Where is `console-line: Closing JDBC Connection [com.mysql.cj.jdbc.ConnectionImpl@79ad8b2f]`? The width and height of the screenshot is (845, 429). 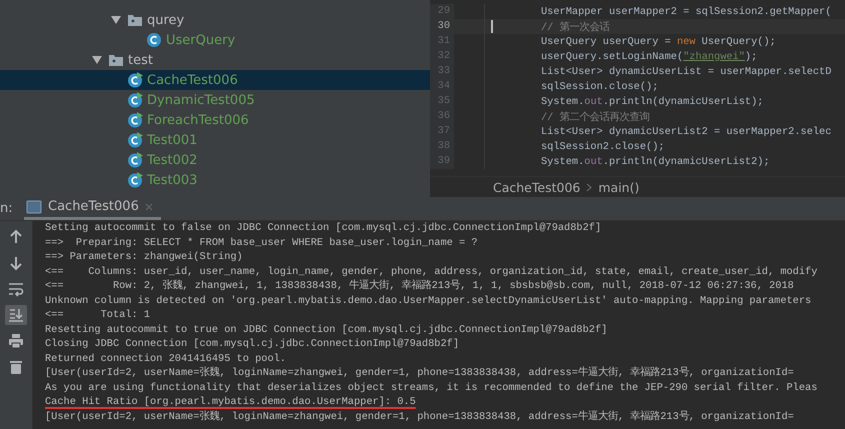
console-line: Closing JDBC Connection [com.mysql.cj.jdbc.ConnectionImpl@79ad8b2f] is located at coordinates (252, 344).